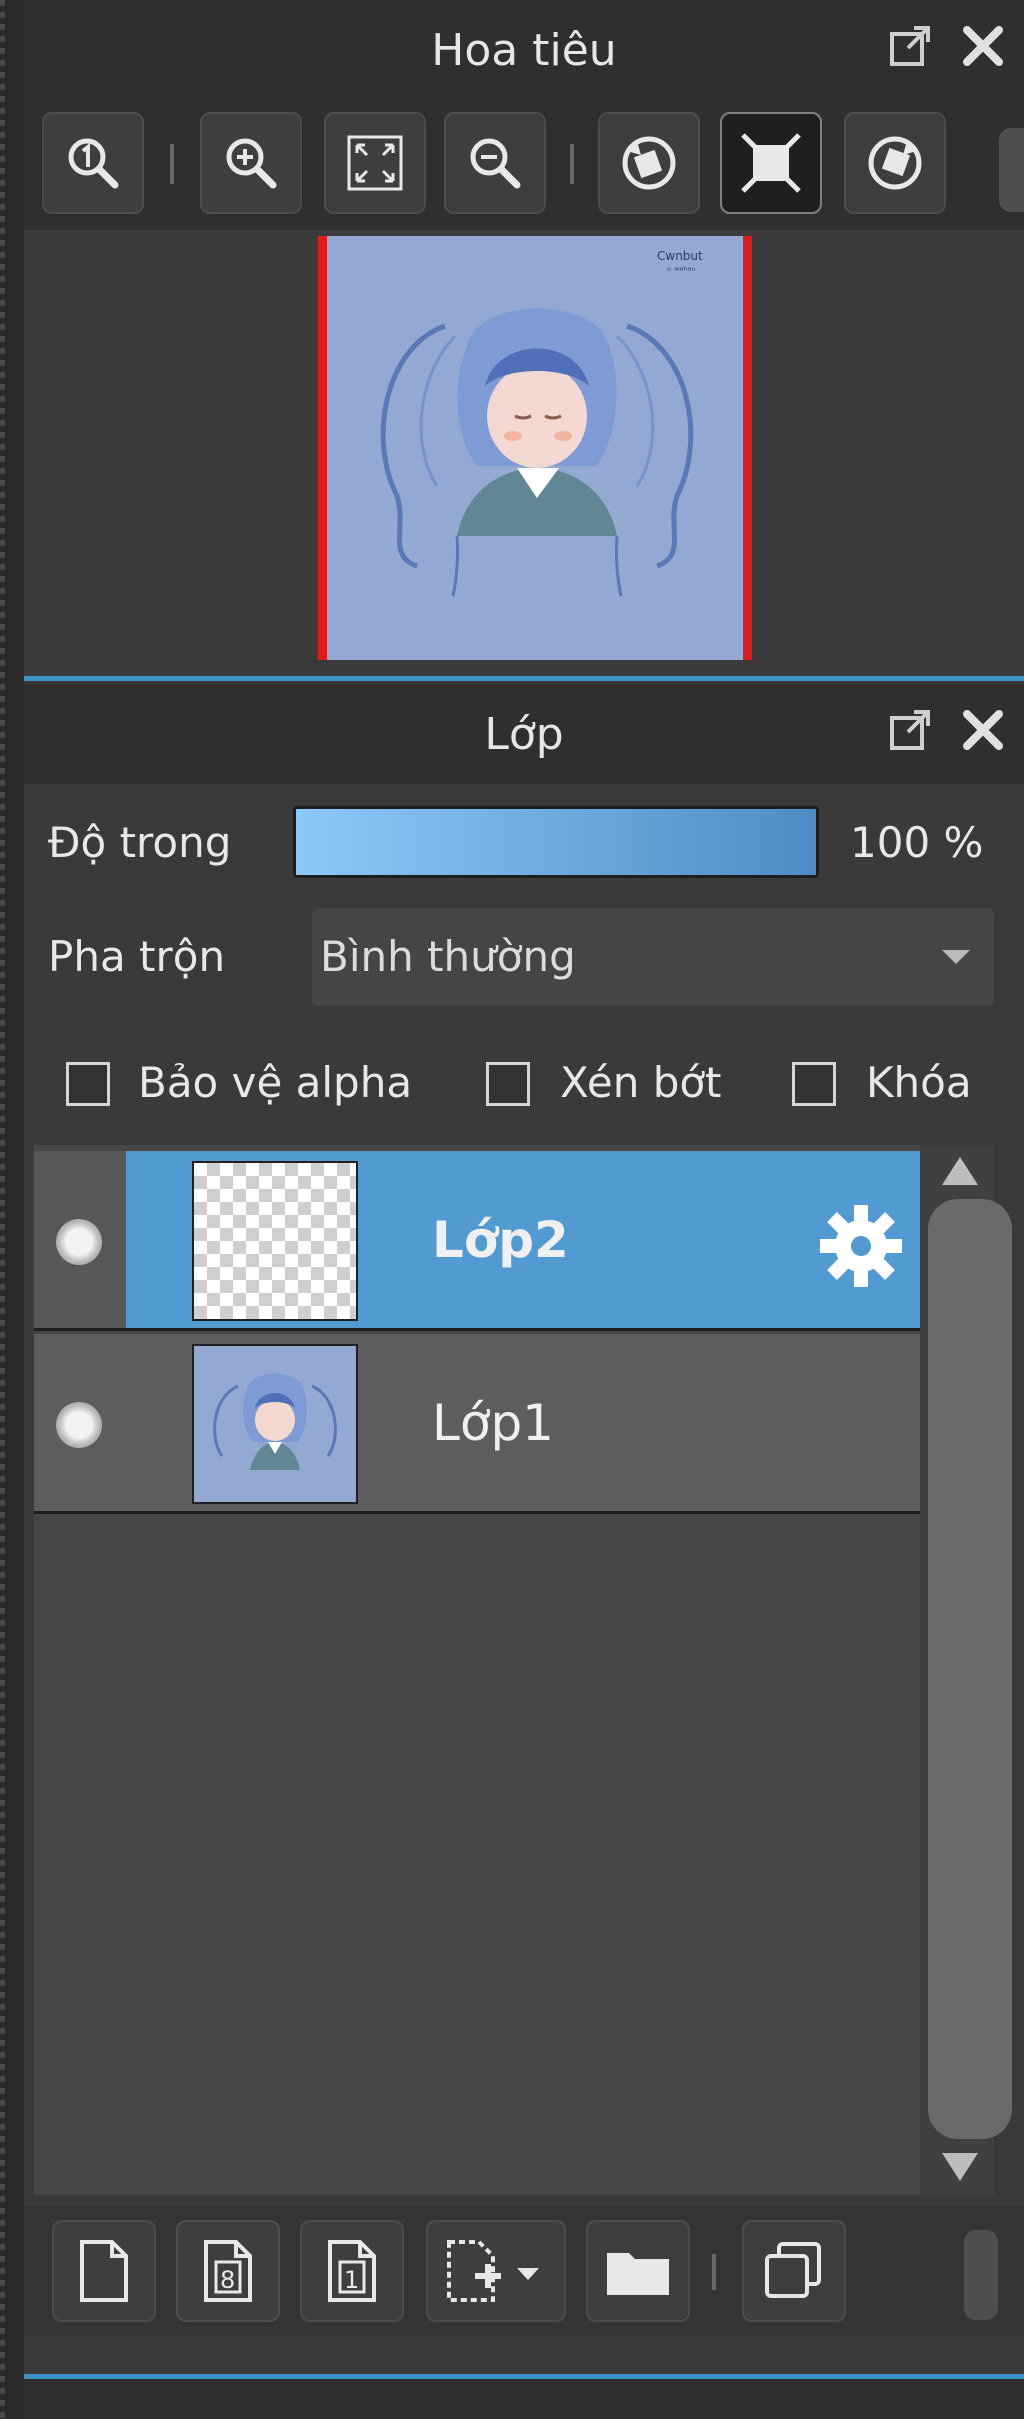 The height and width of the screenshot is (2419, 1024). What do you see at coordinates (956, 957) in the screenshot?
I see `chevron-down-icon` at bounding box center [956, 957].